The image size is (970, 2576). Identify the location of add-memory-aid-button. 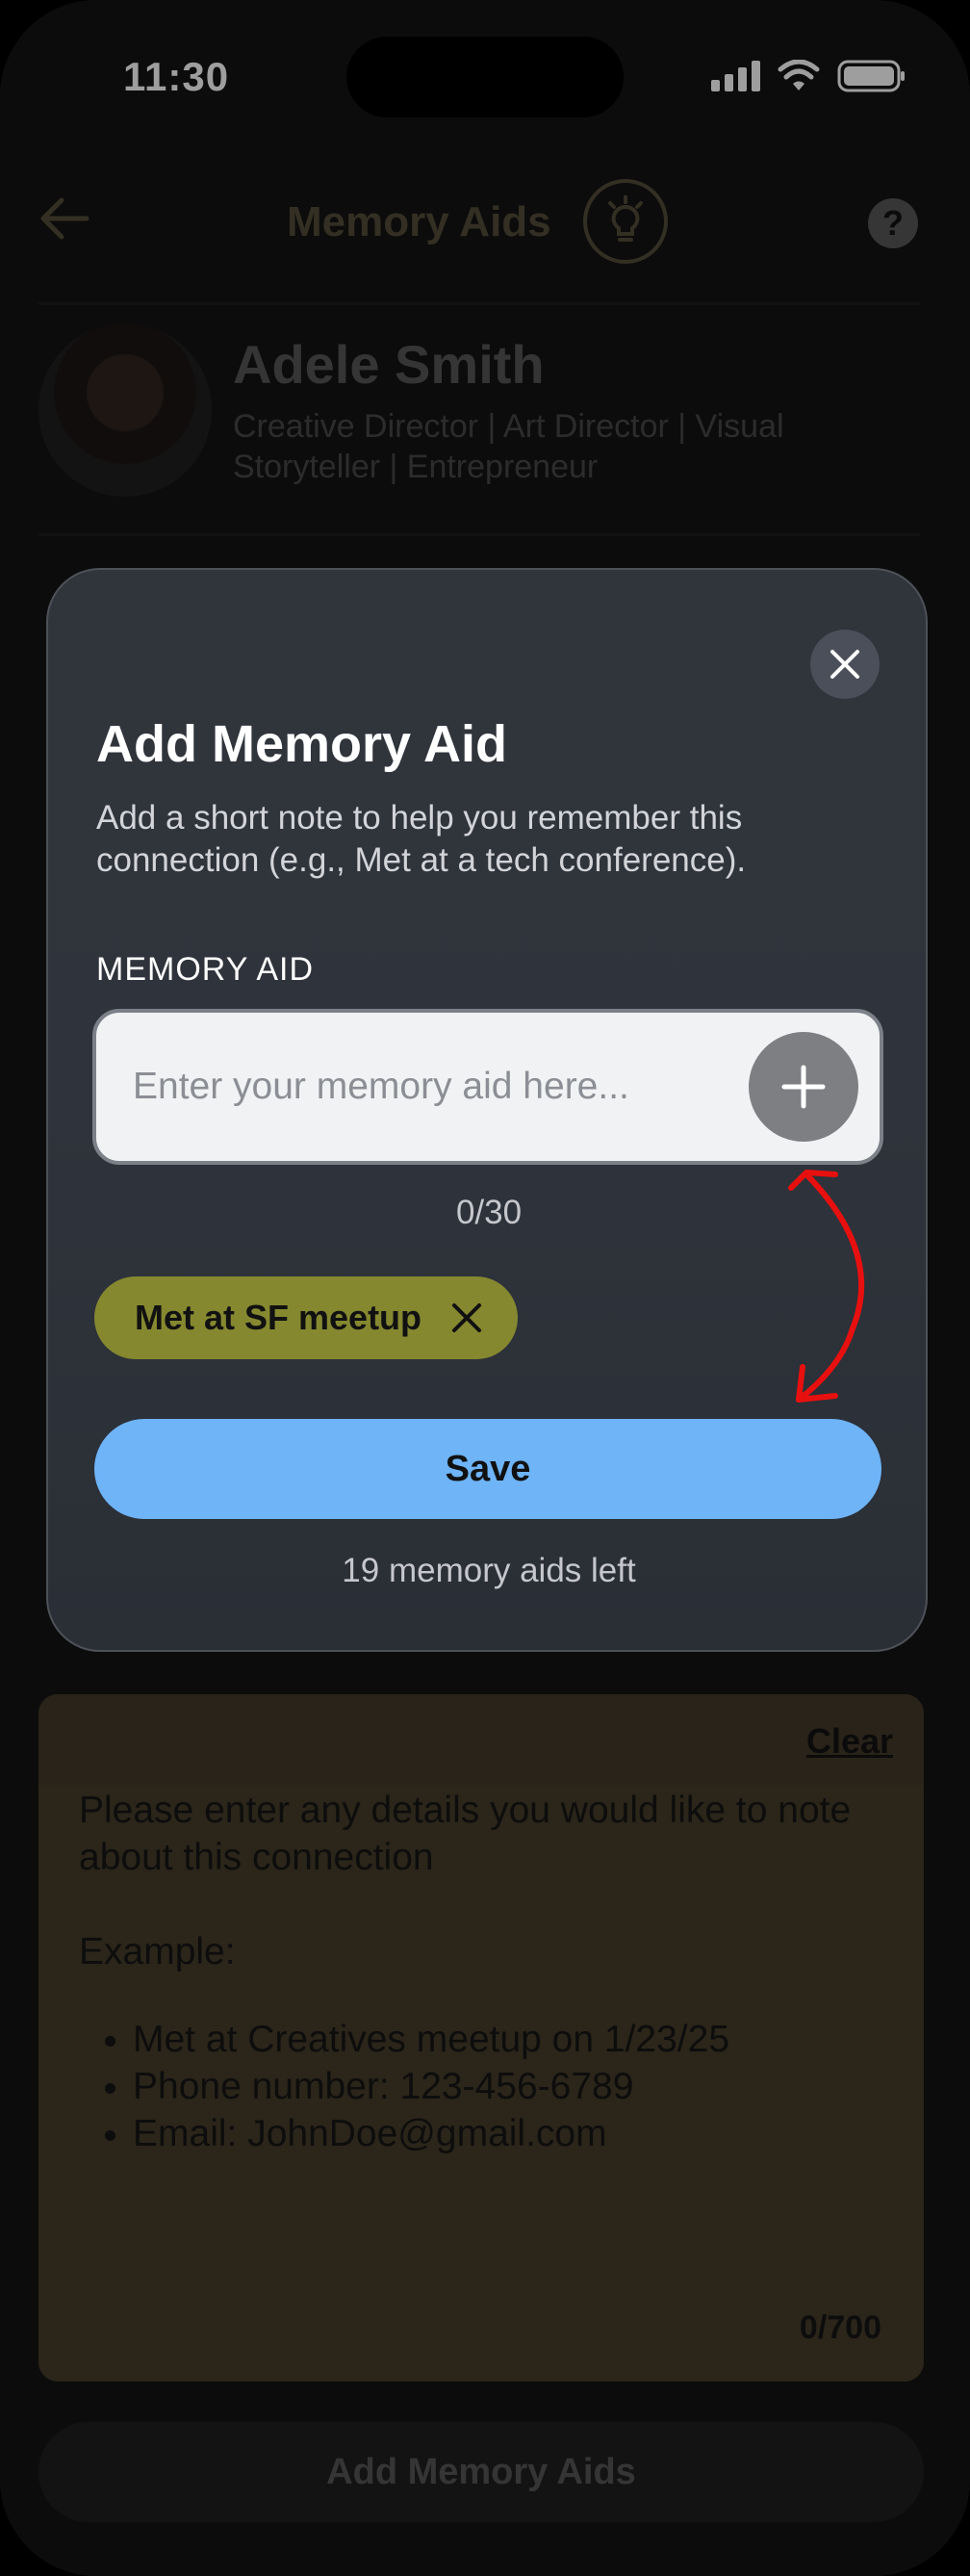
(804, 1087).